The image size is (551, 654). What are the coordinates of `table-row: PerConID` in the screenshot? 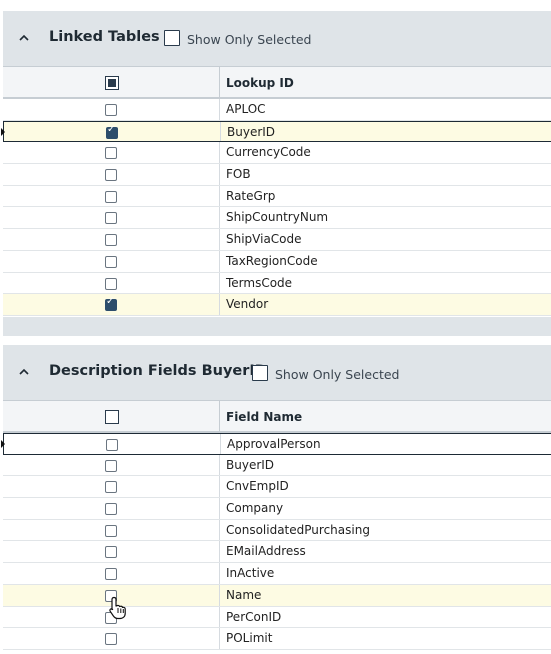 It's located at (277, 617).